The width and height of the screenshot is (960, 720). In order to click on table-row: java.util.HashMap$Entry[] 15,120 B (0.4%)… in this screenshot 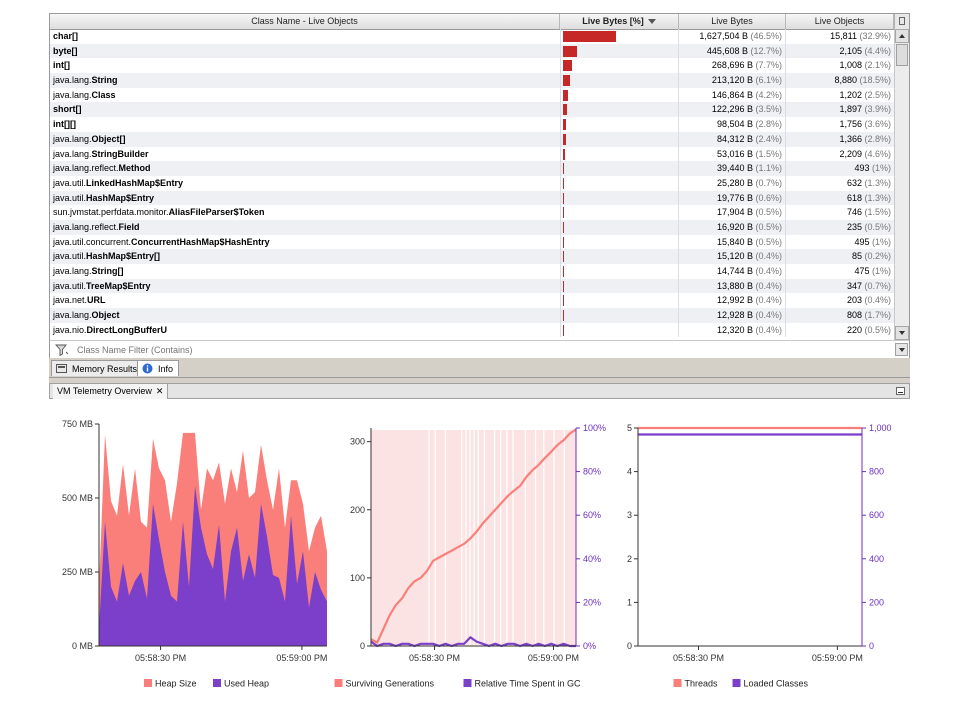, I will do `click(472, 256)`.